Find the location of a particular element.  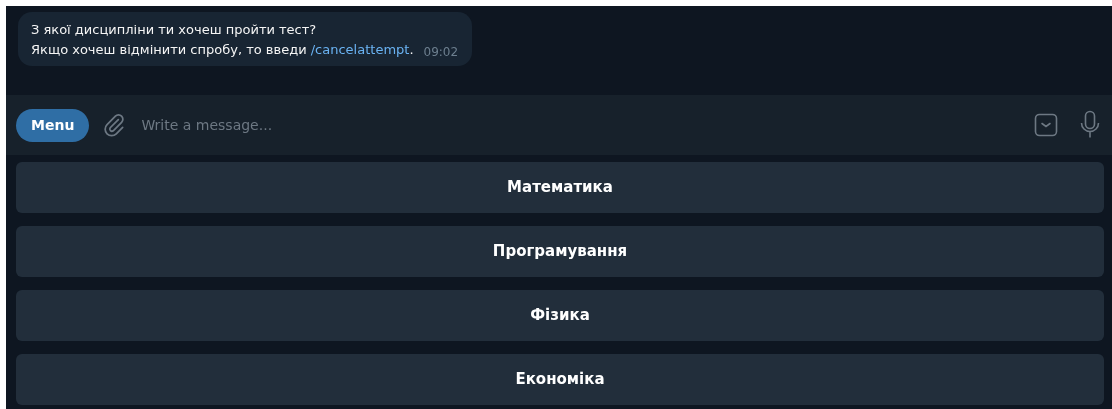

menu-button: Menu is located at coordinates (53, 125).